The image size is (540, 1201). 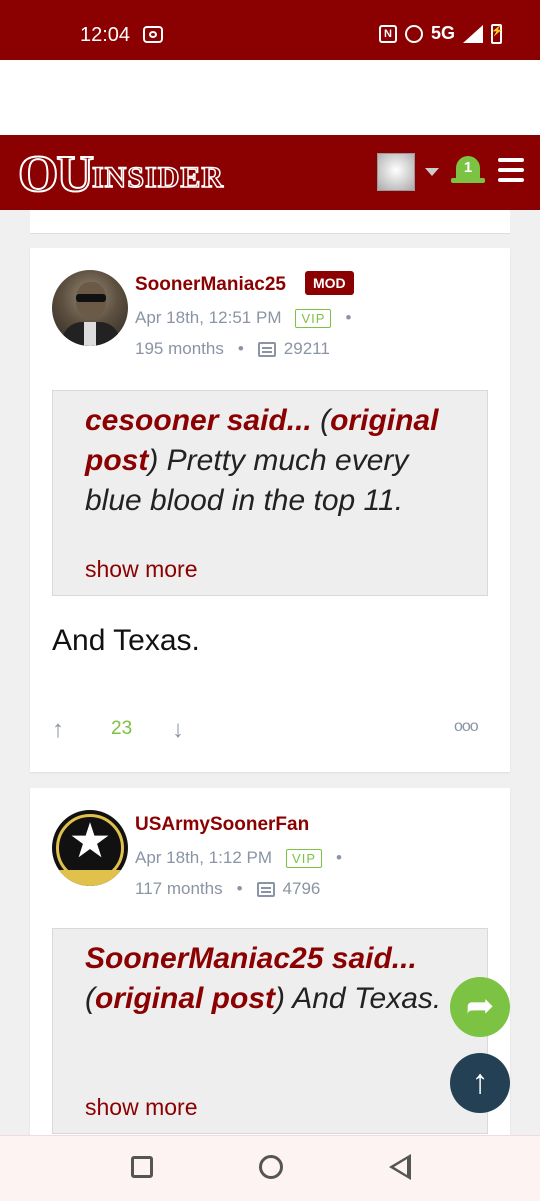 I want to click on reply-button: ➦, so click(x=480, y=1007).